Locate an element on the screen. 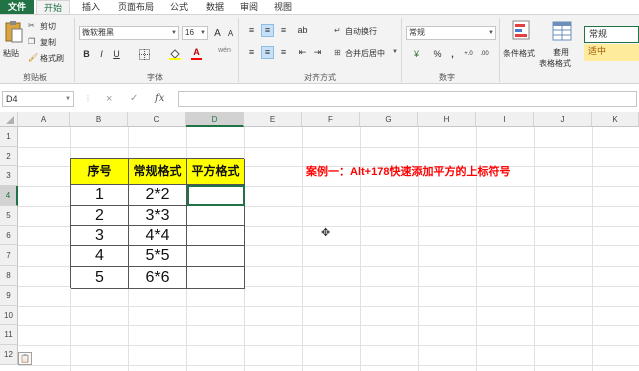  underline-button: U is located at coordinates (116, 54).